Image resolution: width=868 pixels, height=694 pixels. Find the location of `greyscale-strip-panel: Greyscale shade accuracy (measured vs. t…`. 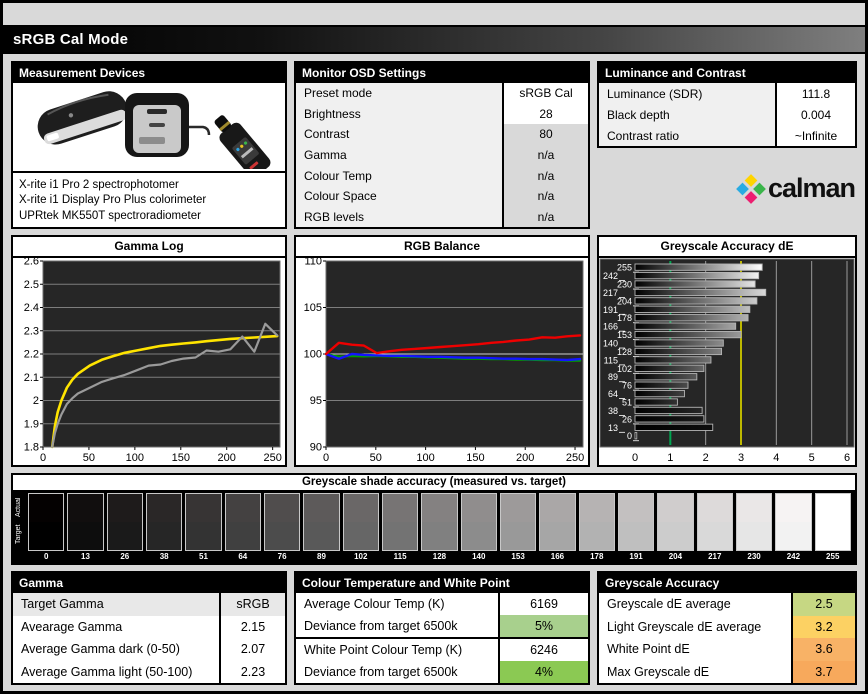

greyscale-strip-panel: Greyscale shade accuracy (measured vs. t… is located at coordinates (434, 519).